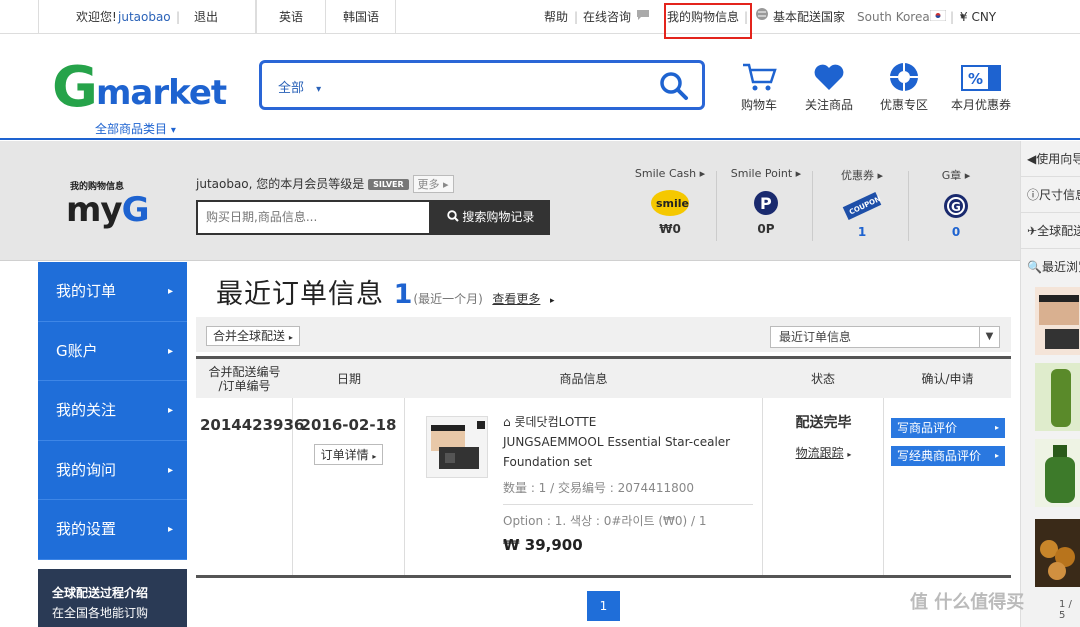  I want to click on member-more-button: 更多 ▸, so click(433, 184).